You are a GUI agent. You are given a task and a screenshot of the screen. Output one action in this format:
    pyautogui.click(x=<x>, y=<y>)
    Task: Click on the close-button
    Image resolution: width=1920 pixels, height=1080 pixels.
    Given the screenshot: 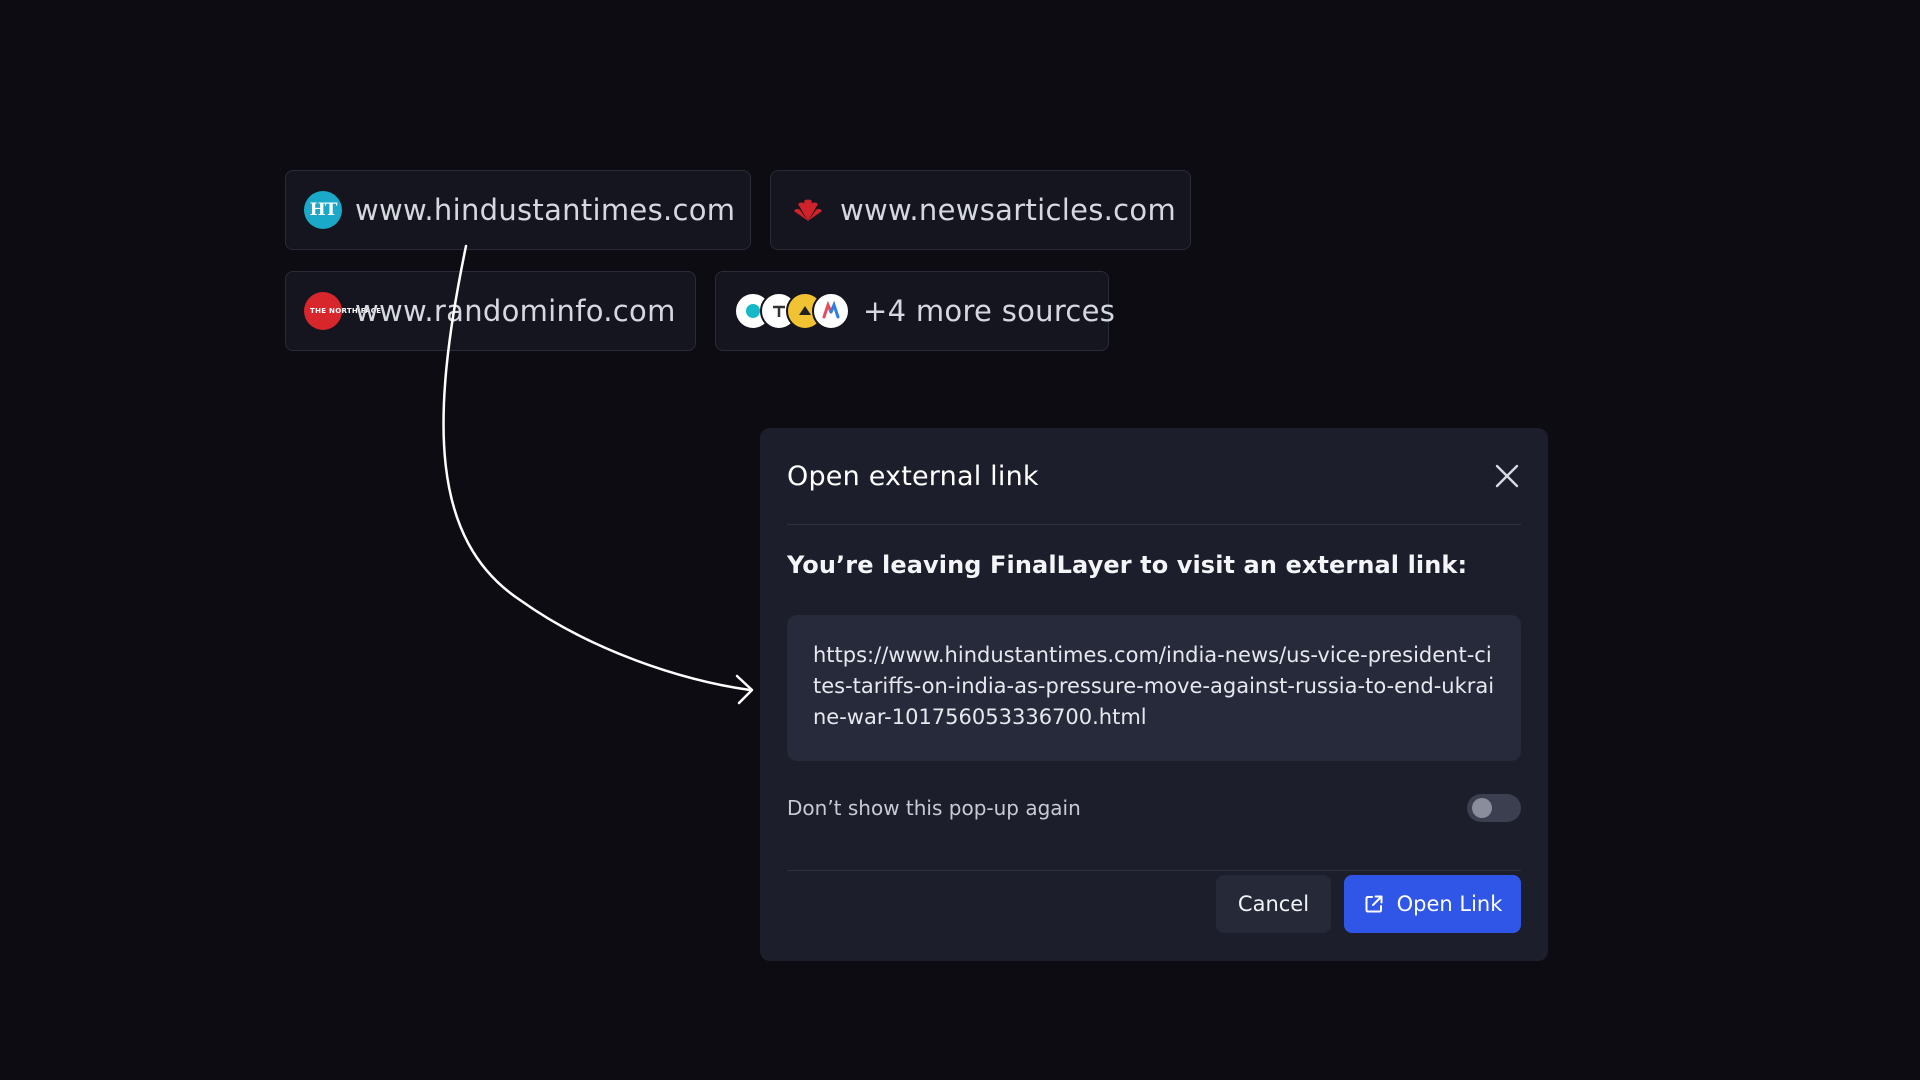 What is the action you would take?
    pyautogui.click(x=1507, y=476)
    